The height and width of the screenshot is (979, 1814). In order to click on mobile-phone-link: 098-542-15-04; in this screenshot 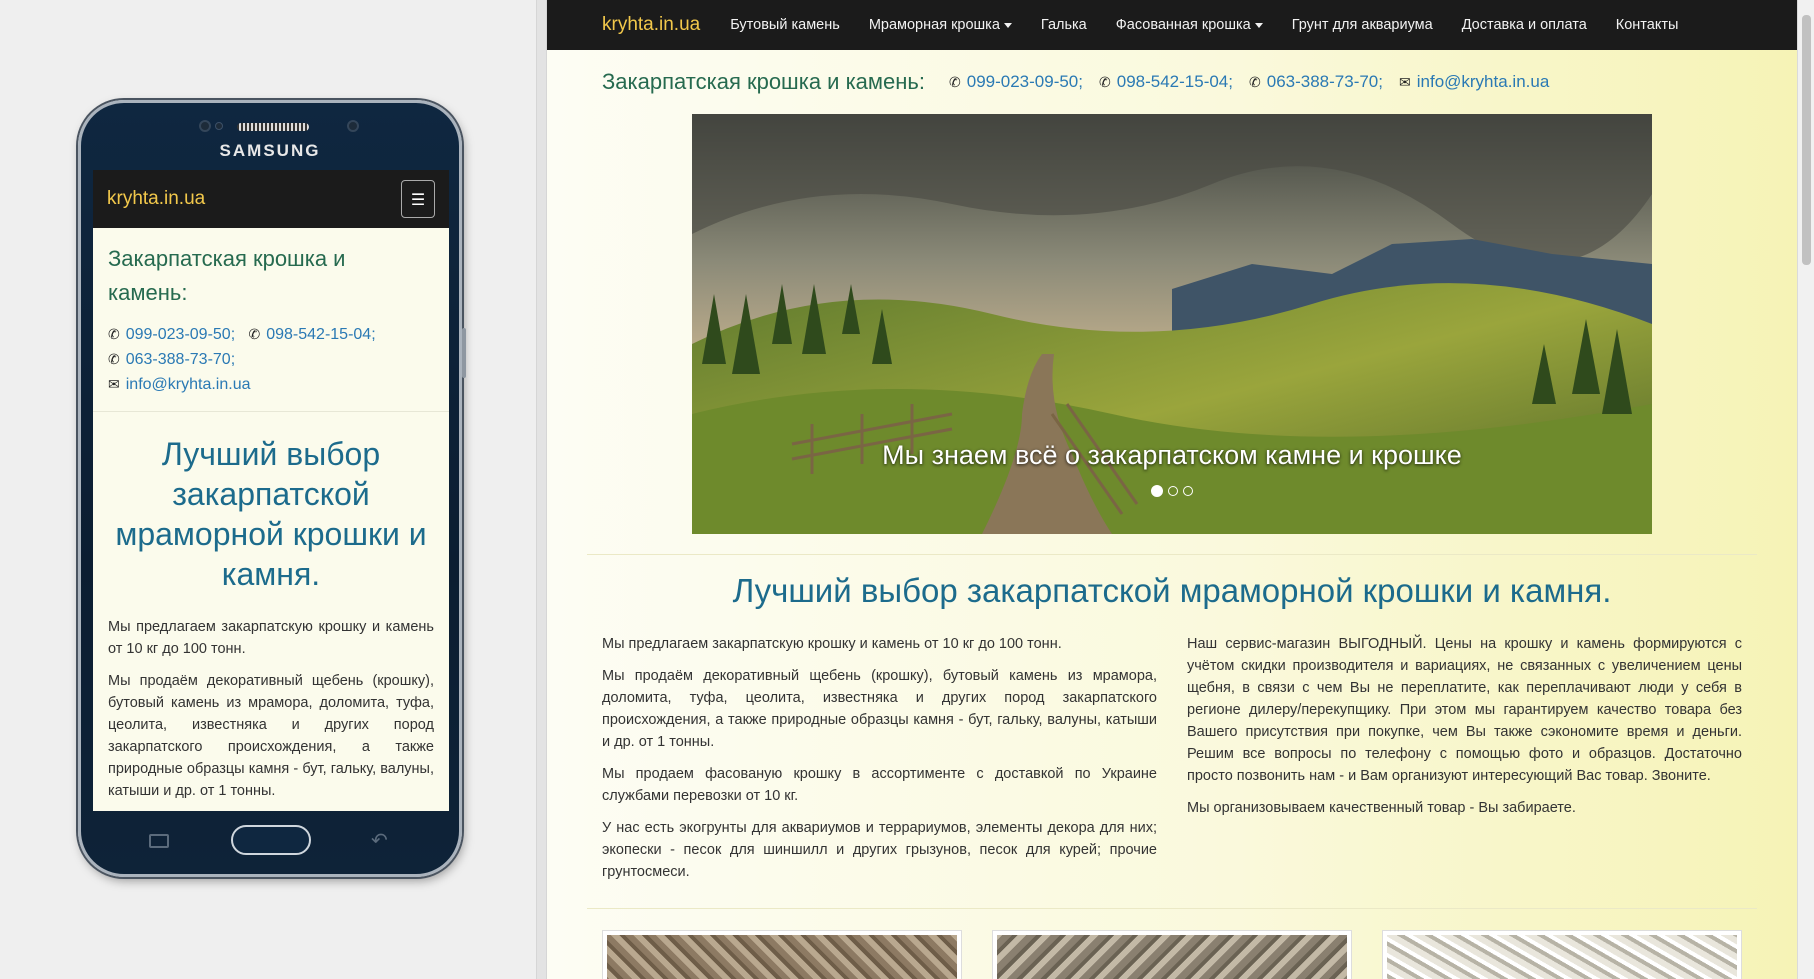, I will do `click(320, 334)`.